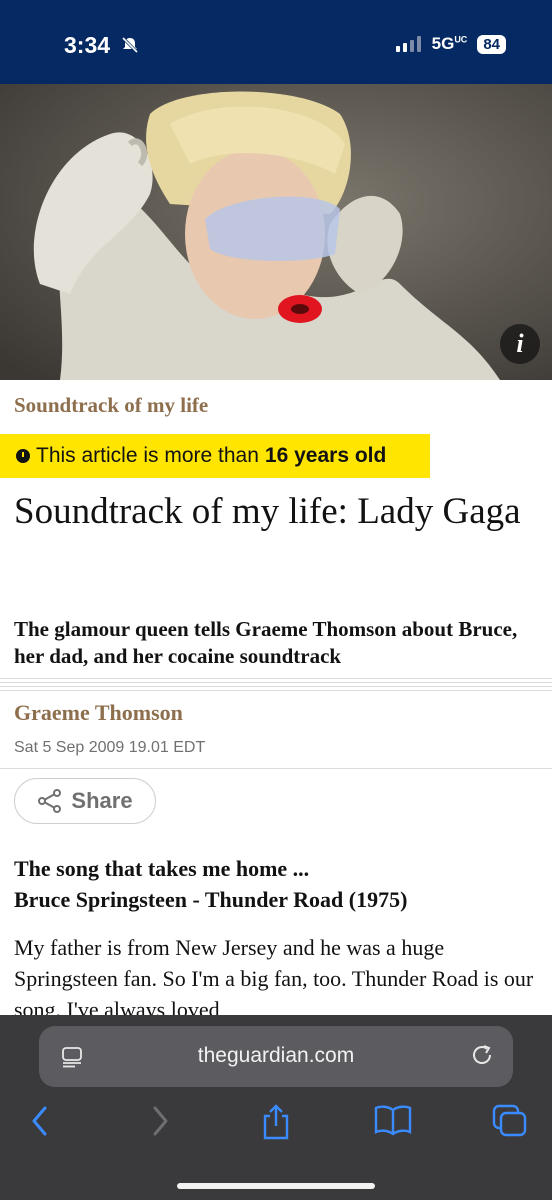 This screenshot has height=1200, width=552. I want to click on clock-icon, so click(23, 456).